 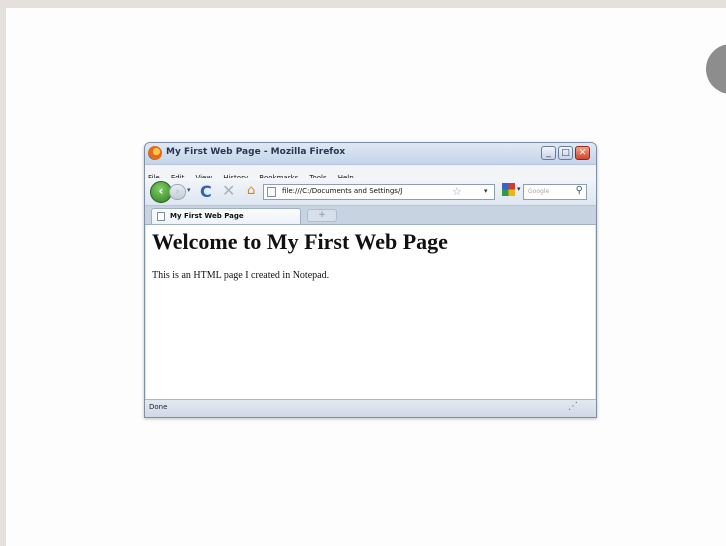 I want to click on resize-grip-icon: ⋰, so click(x=573, y=406).